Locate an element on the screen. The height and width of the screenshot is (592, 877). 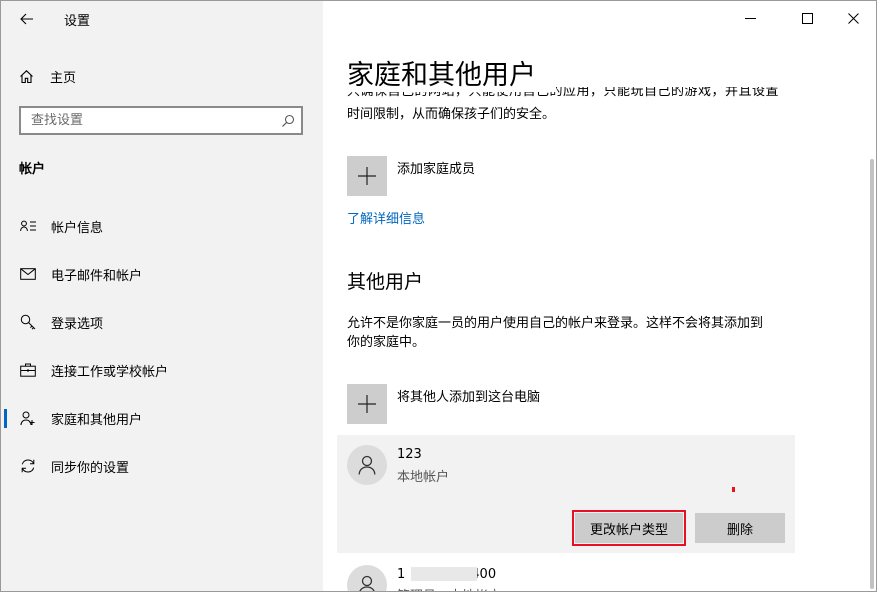
family-icon is located at coordinates (28, 418).